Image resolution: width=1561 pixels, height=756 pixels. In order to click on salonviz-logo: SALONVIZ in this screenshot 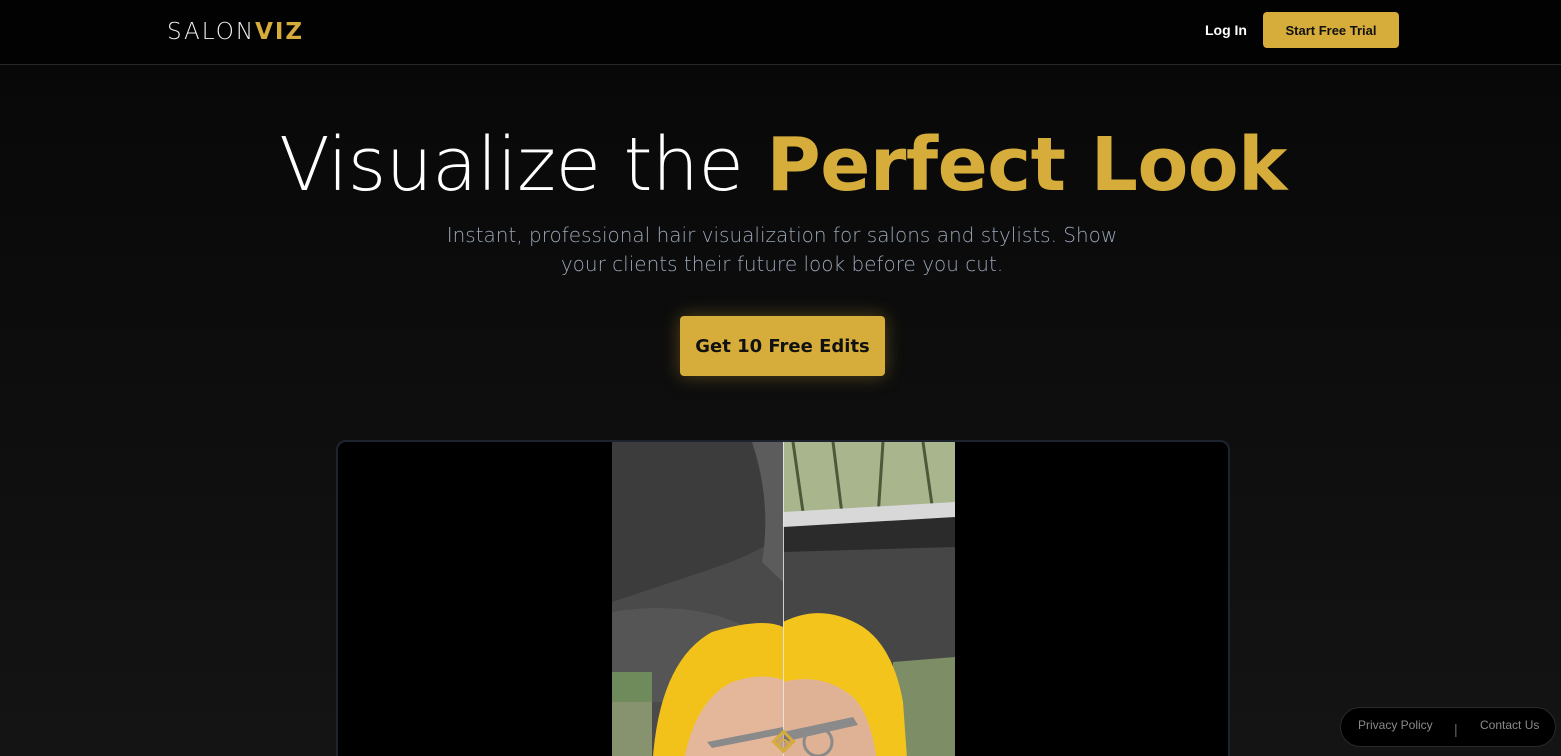, I will do `click(235, 32)`.